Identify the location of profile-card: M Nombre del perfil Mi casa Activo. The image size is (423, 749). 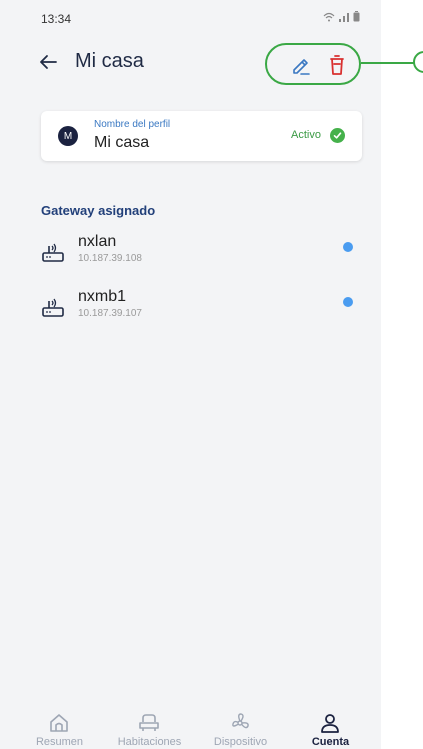
(201, 136).